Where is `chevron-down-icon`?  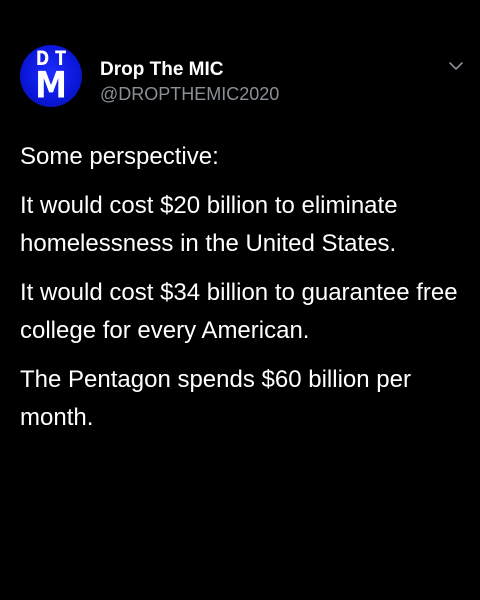 chevron-down-icon is located at coordinates (456, 66).